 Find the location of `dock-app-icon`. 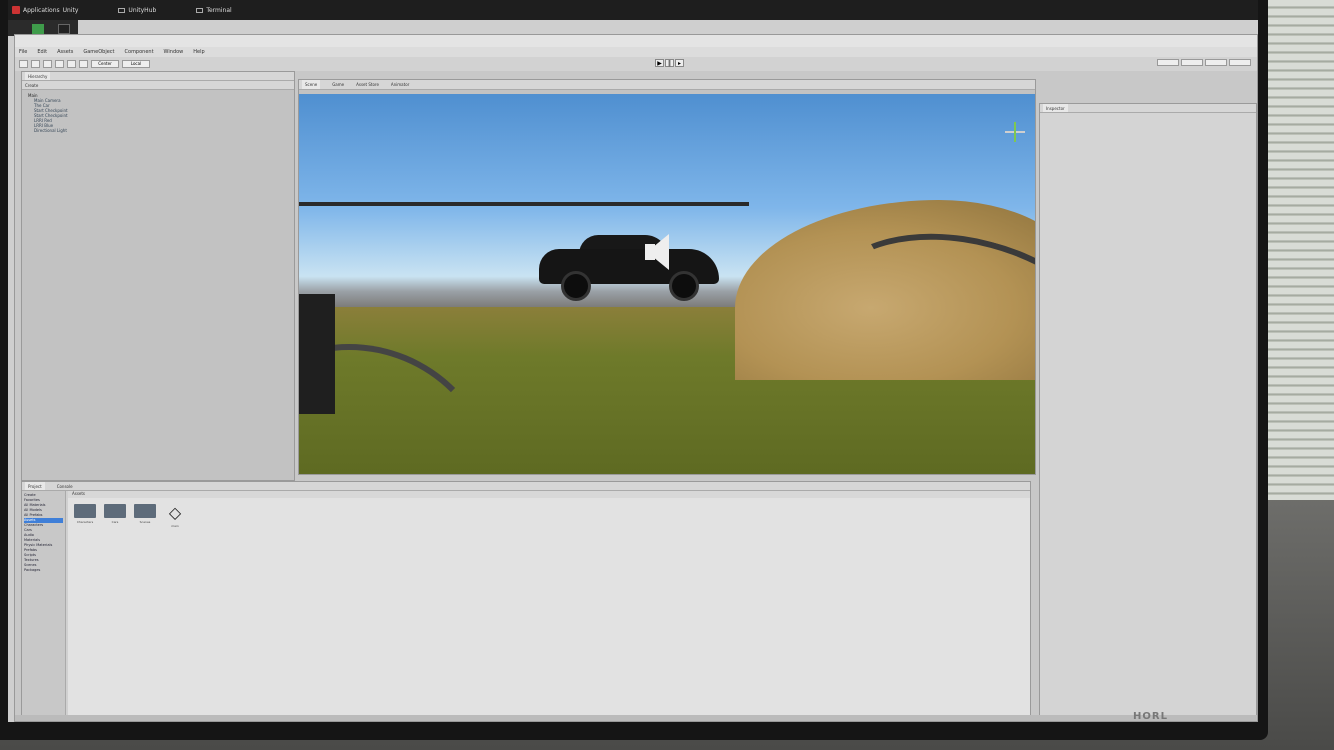

dock-app-icon is located at coordinates (38, 29).